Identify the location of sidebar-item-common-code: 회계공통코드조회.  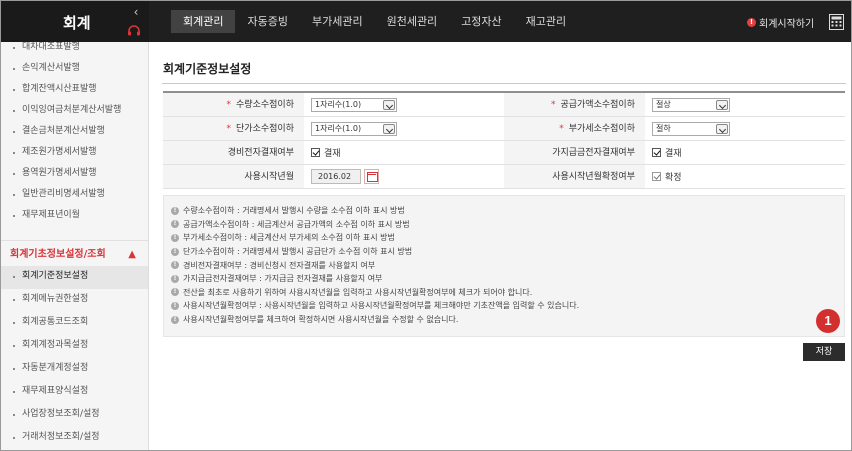
(74, 323).